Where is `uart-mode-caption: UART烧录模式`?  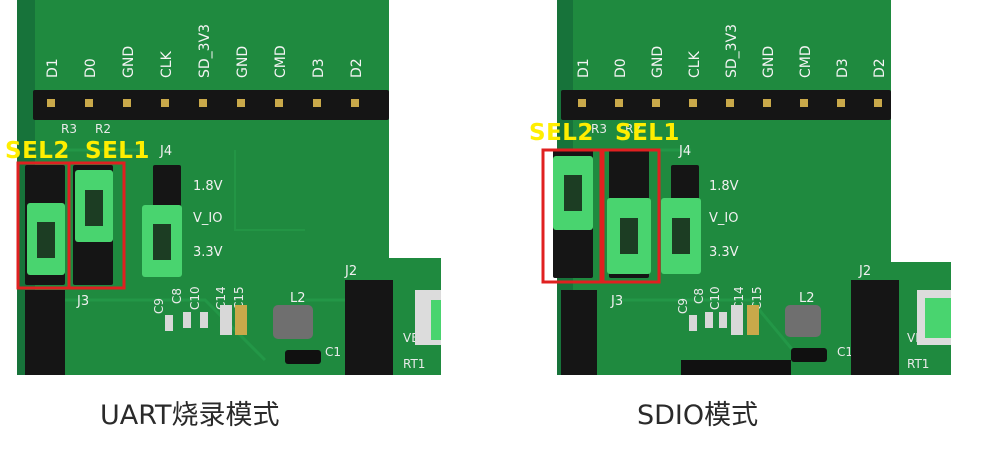
uart-mode-caption: UART烧录模式 is located at coordinates (190, 415).